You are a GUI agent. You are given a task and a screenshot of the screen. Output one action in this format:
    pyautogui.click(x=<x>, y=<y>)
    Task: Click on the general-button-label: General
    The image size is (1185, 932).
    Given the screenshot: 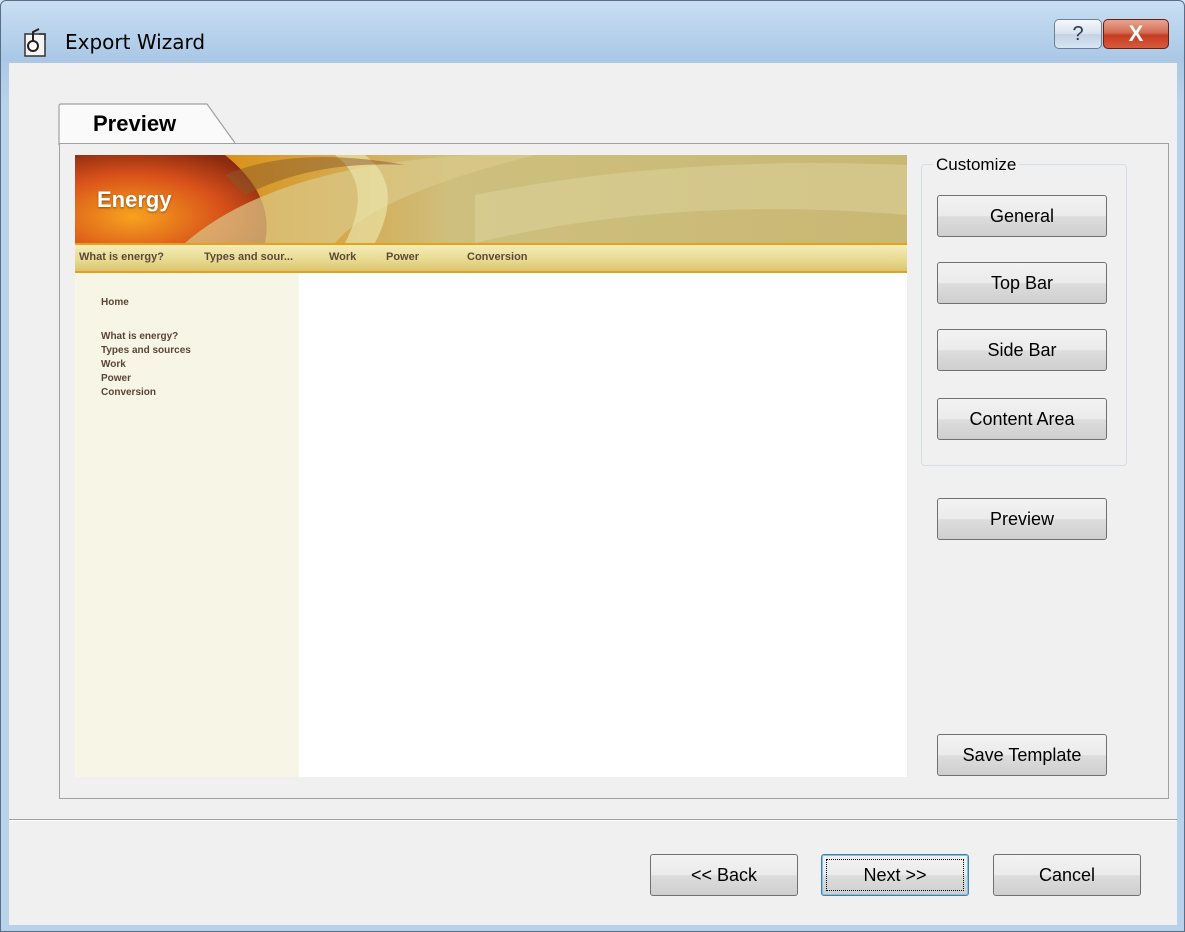 What is the action you would take?
    pyautogui.click(x=1022, y=216)
    